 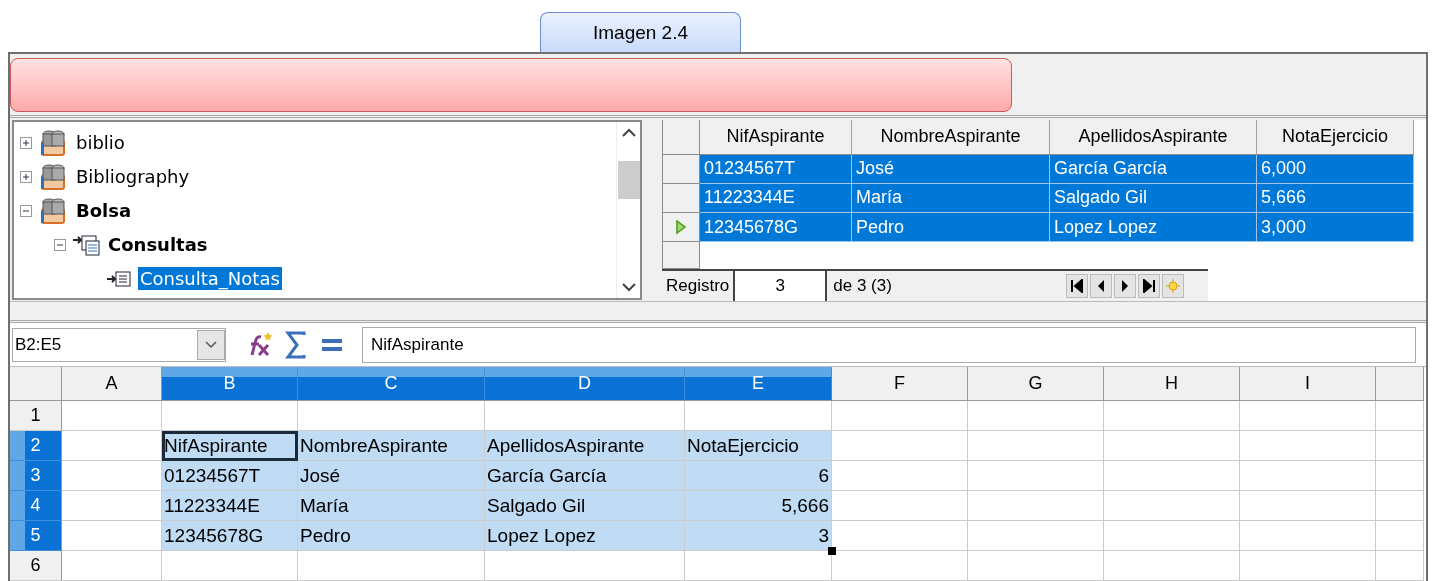 I want to click on cell: Salgado Gil, so click(x=585, y=506).